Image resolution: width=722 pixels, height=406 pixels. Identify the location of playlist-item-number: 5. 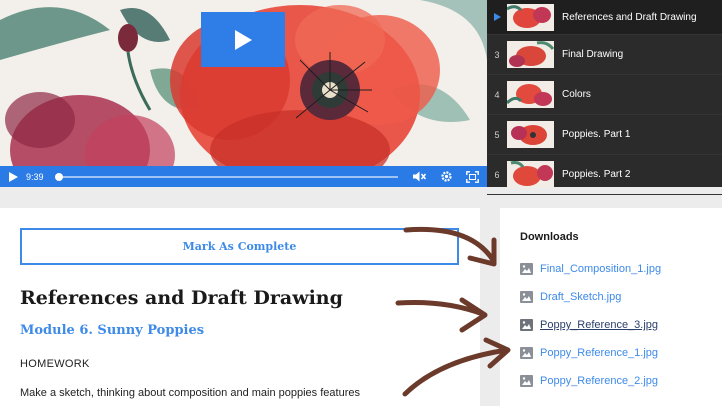
(497, 134).